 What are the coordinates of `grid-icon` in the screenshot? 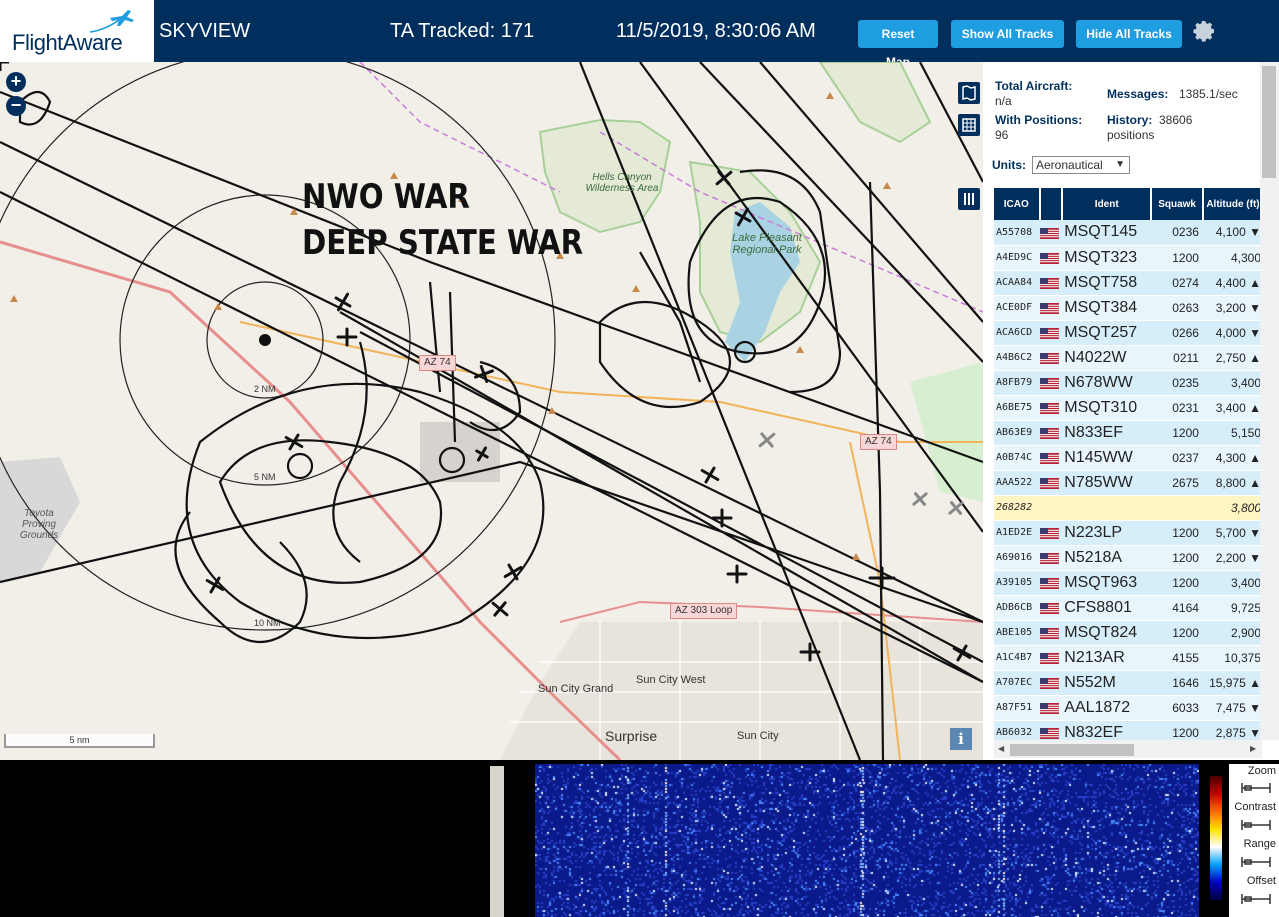 It's located at (969, 125).